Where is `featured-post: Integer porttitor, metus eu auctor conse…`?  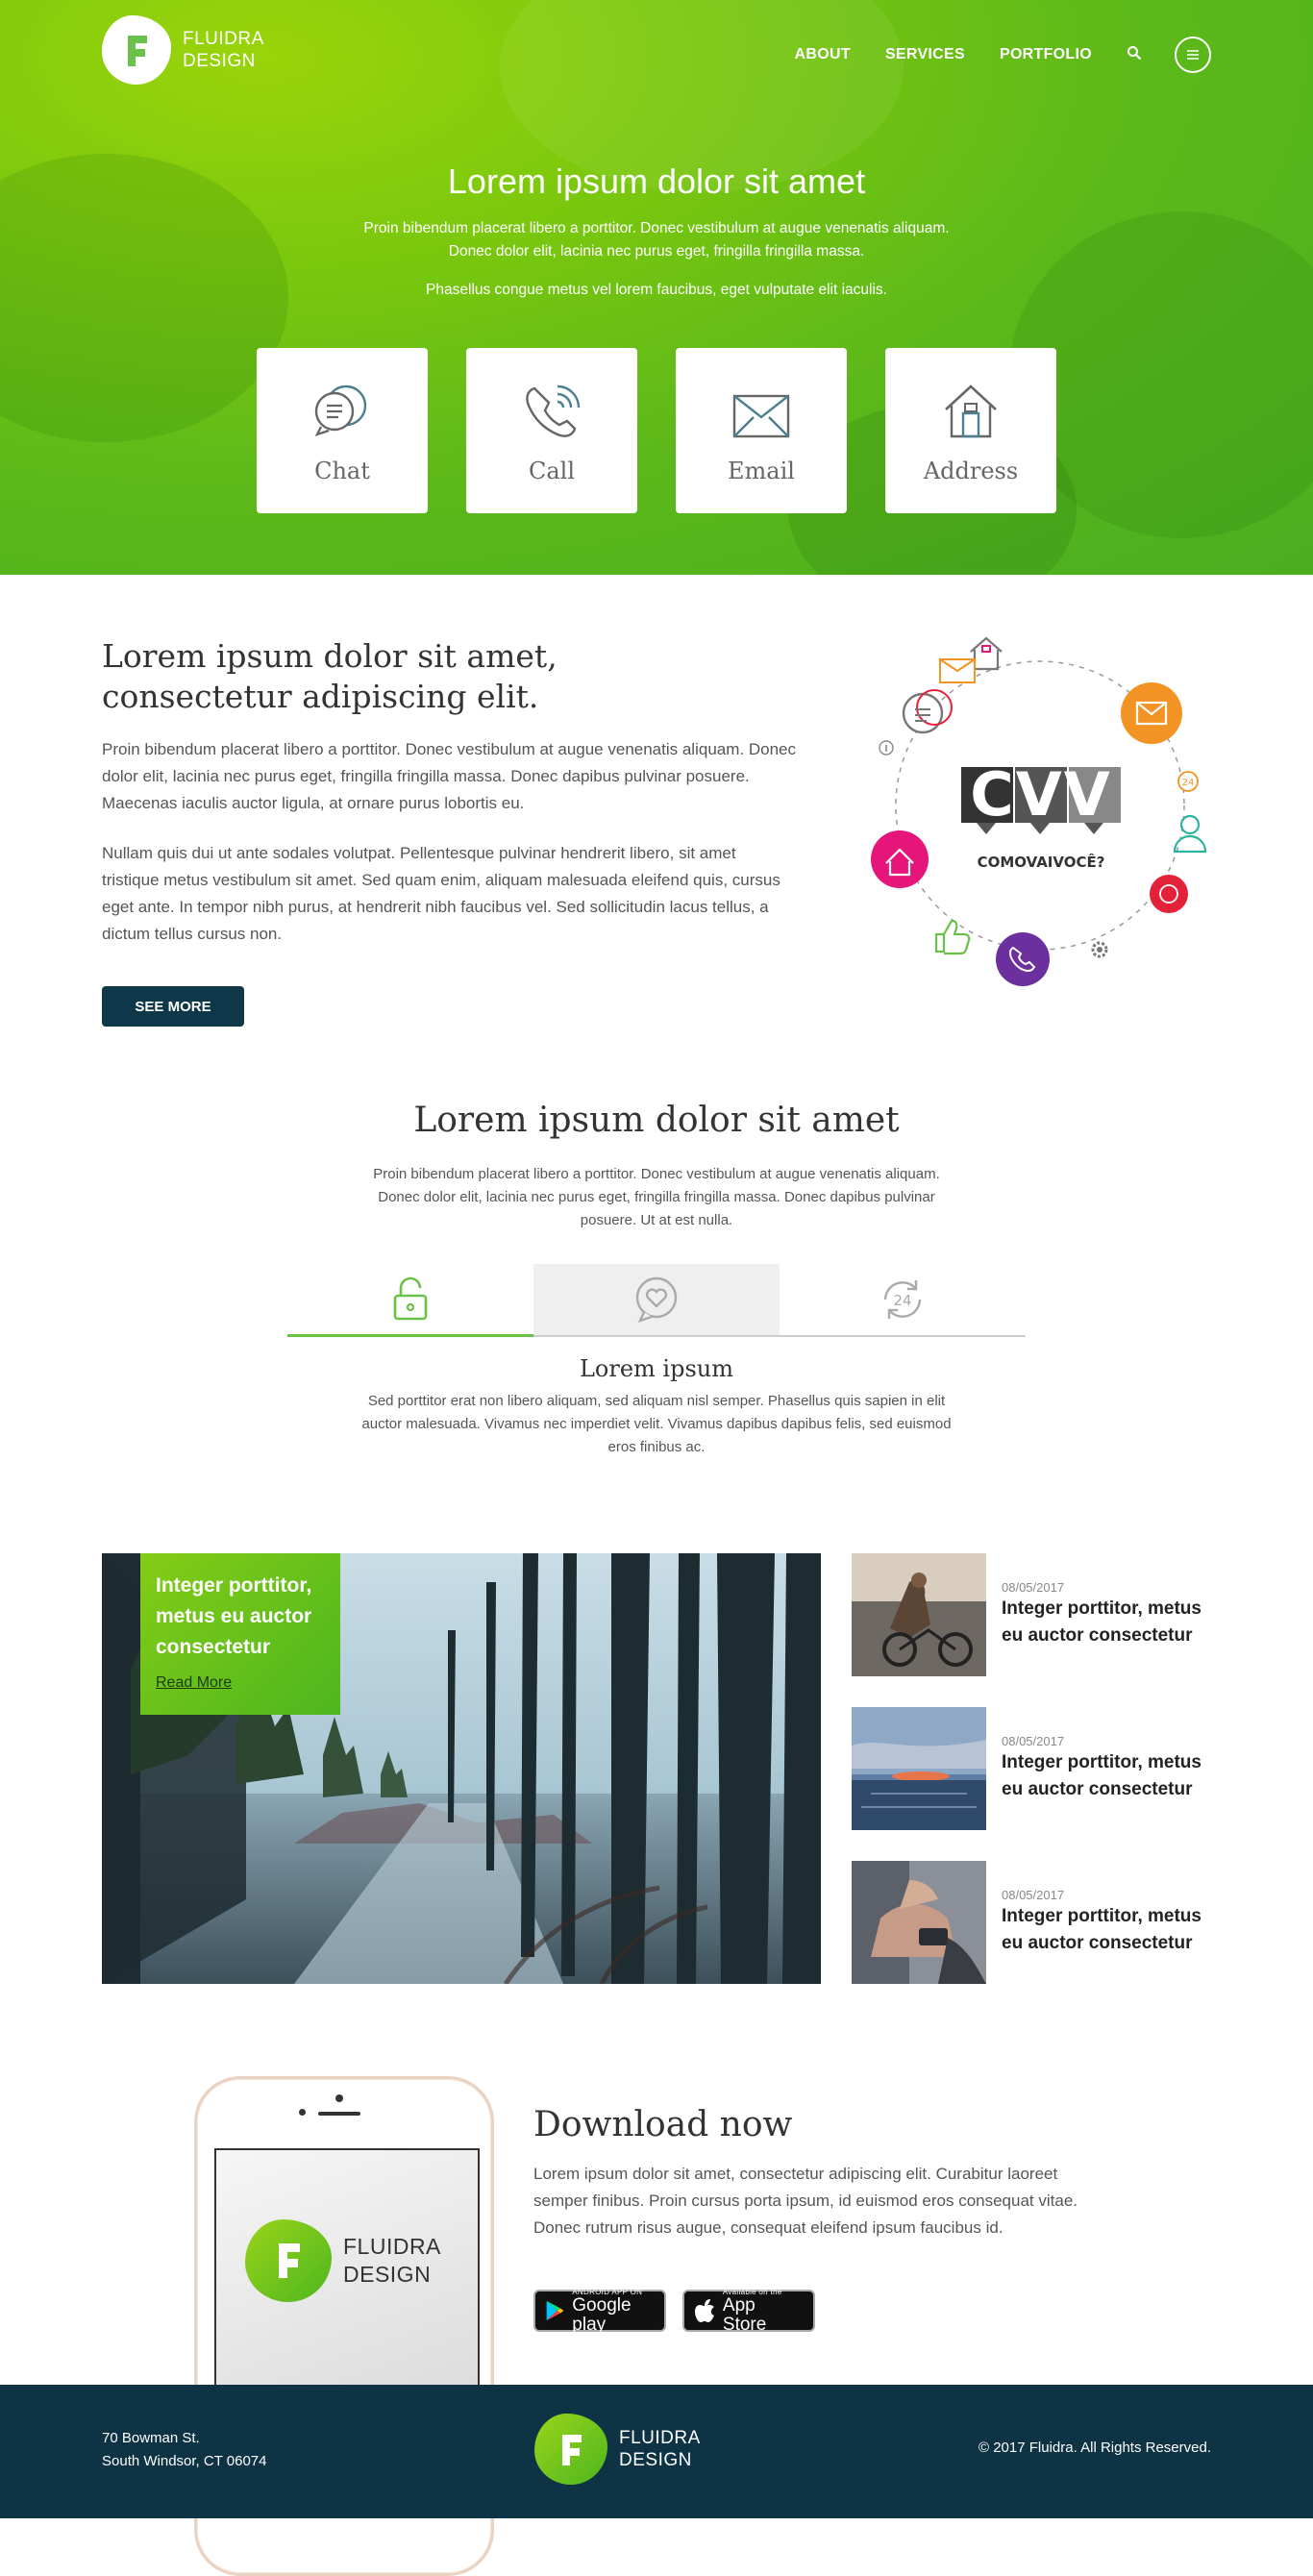
featured-post: Integer porttitor, metus eu auctor conse… is located at coordinates (461, 1768).